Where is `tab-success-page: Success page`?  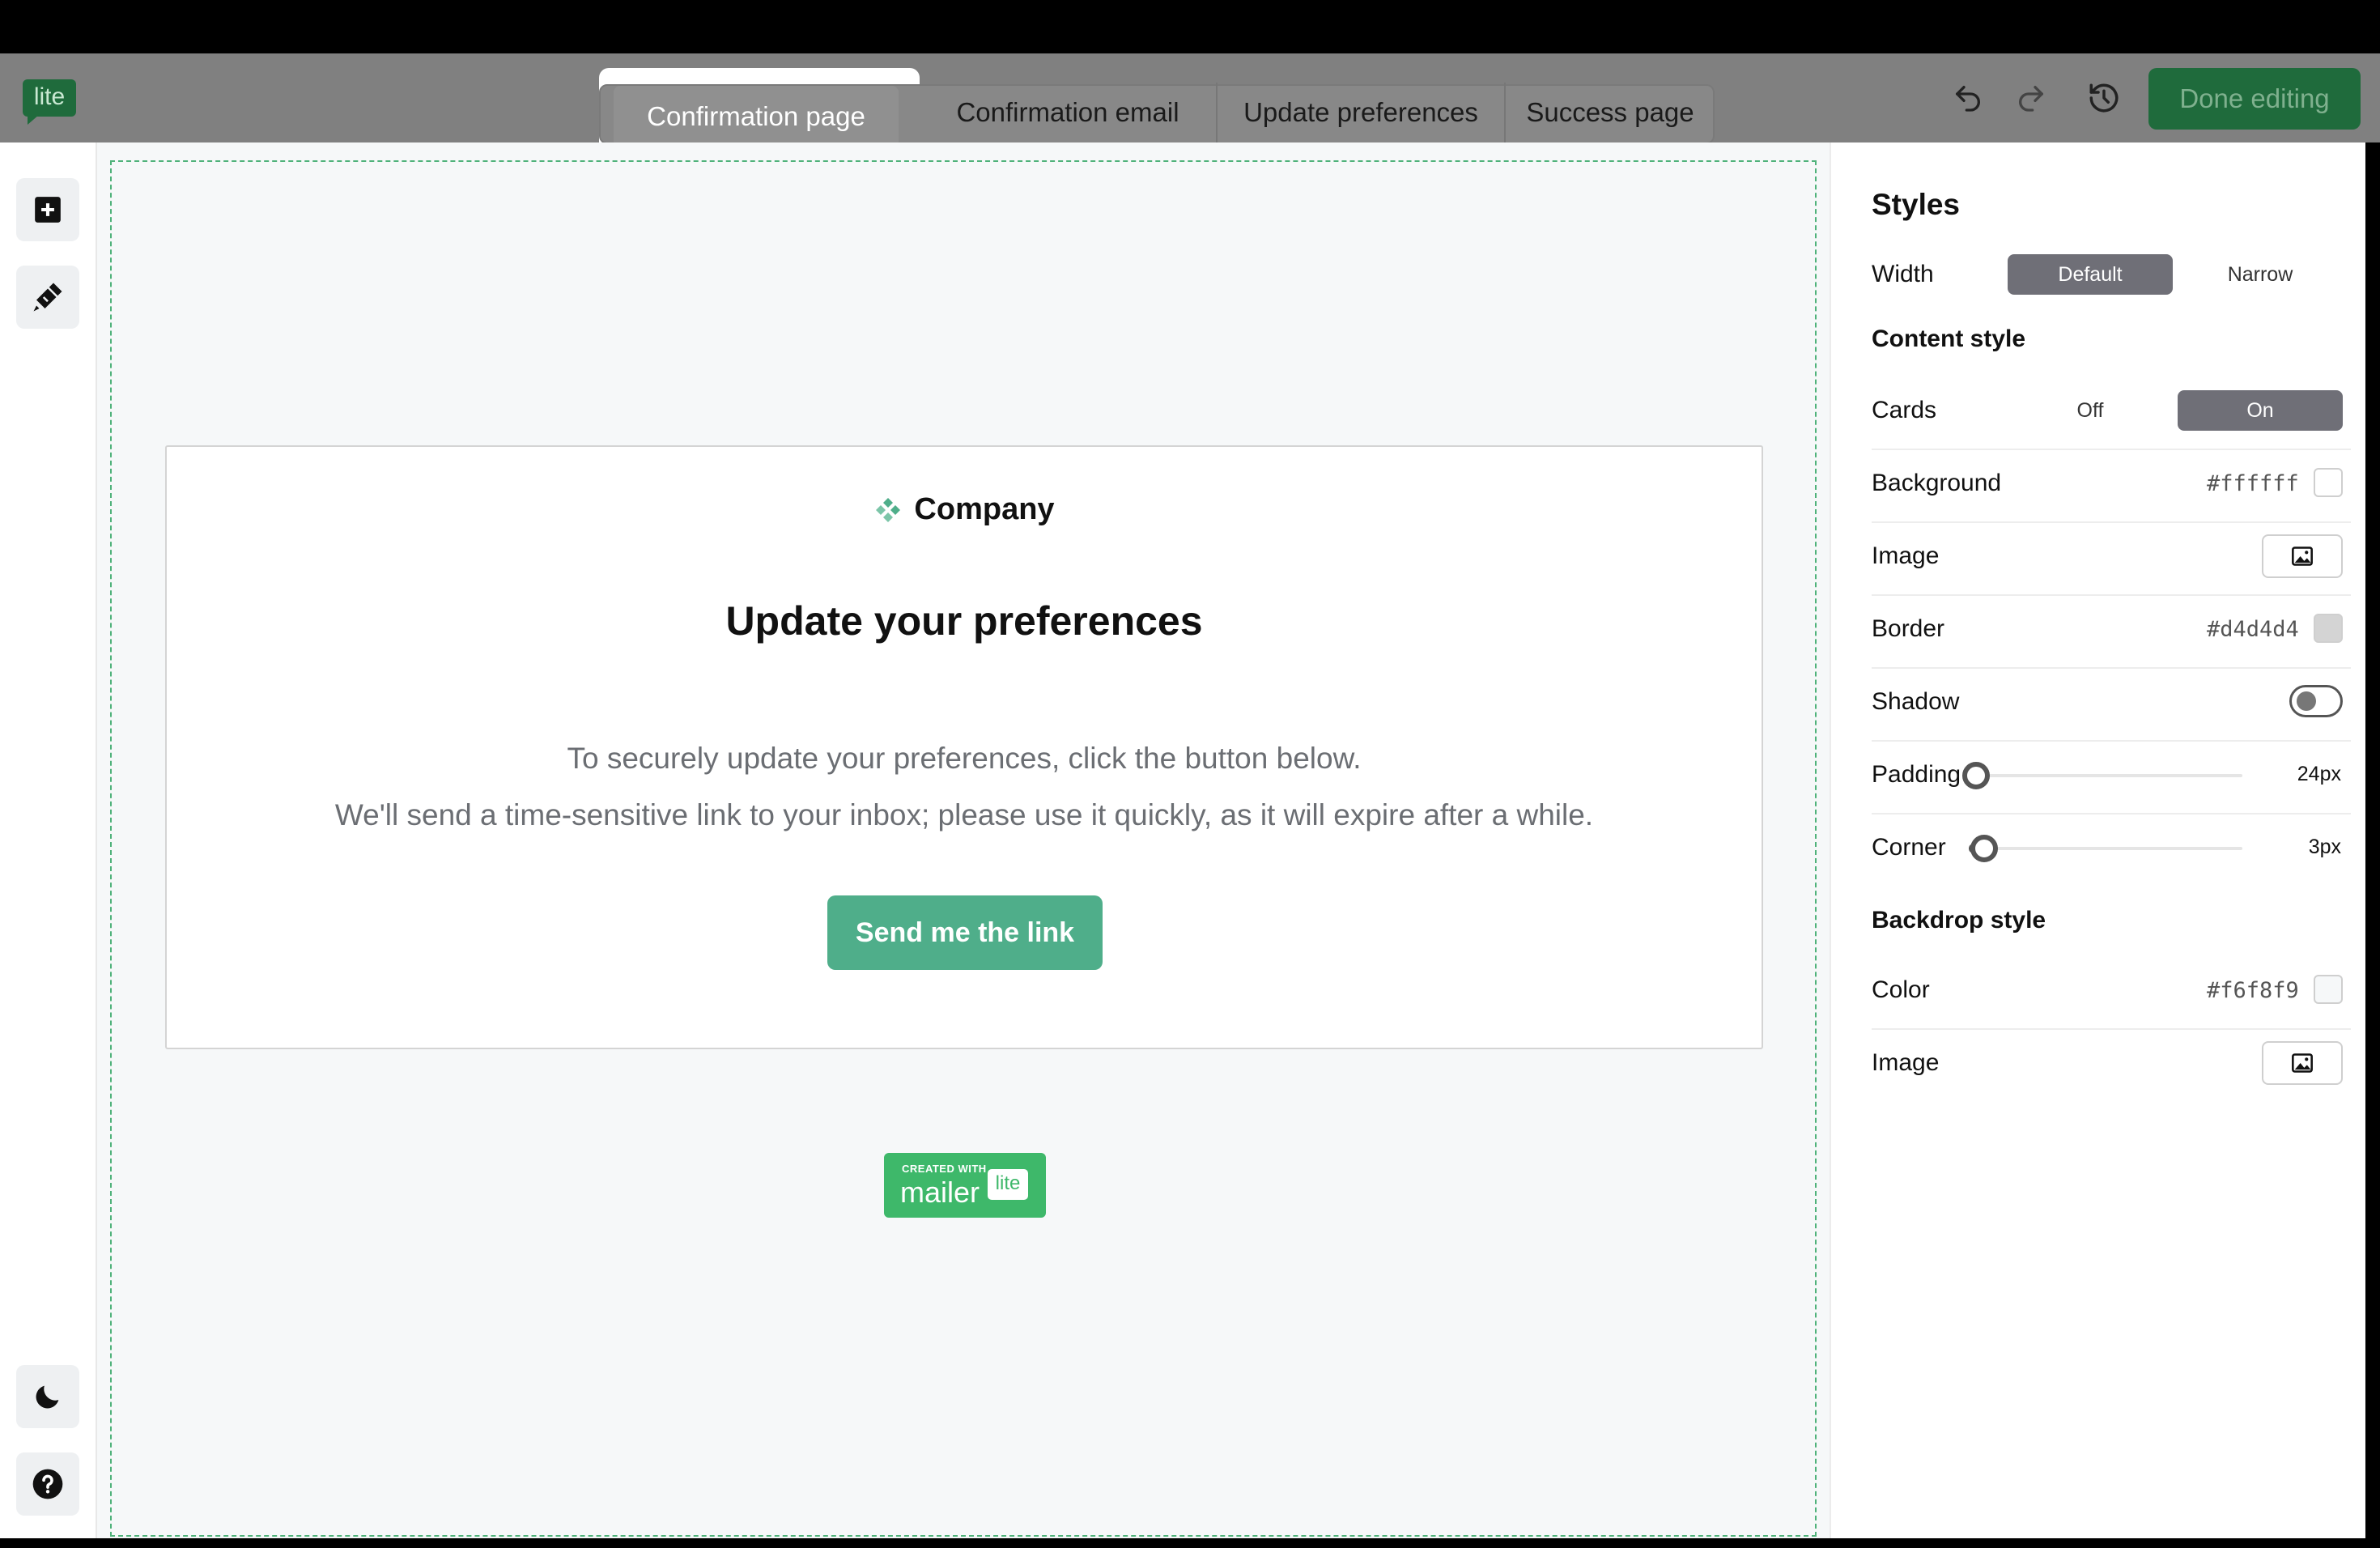
tab-success-page: Success page is located at coordinates (1609, 113).